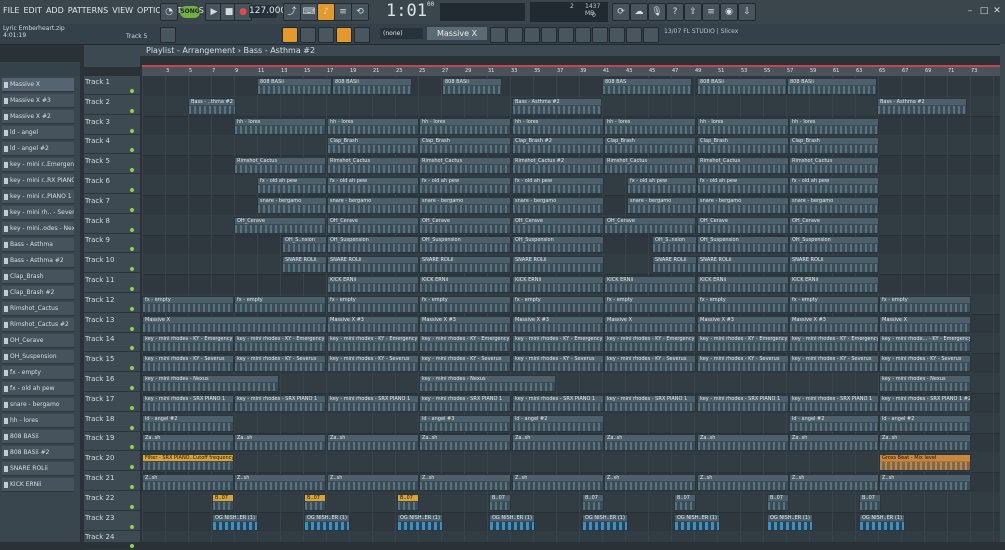  I want to click on pattern-mode-icon: ⤴, so click(292, 12).